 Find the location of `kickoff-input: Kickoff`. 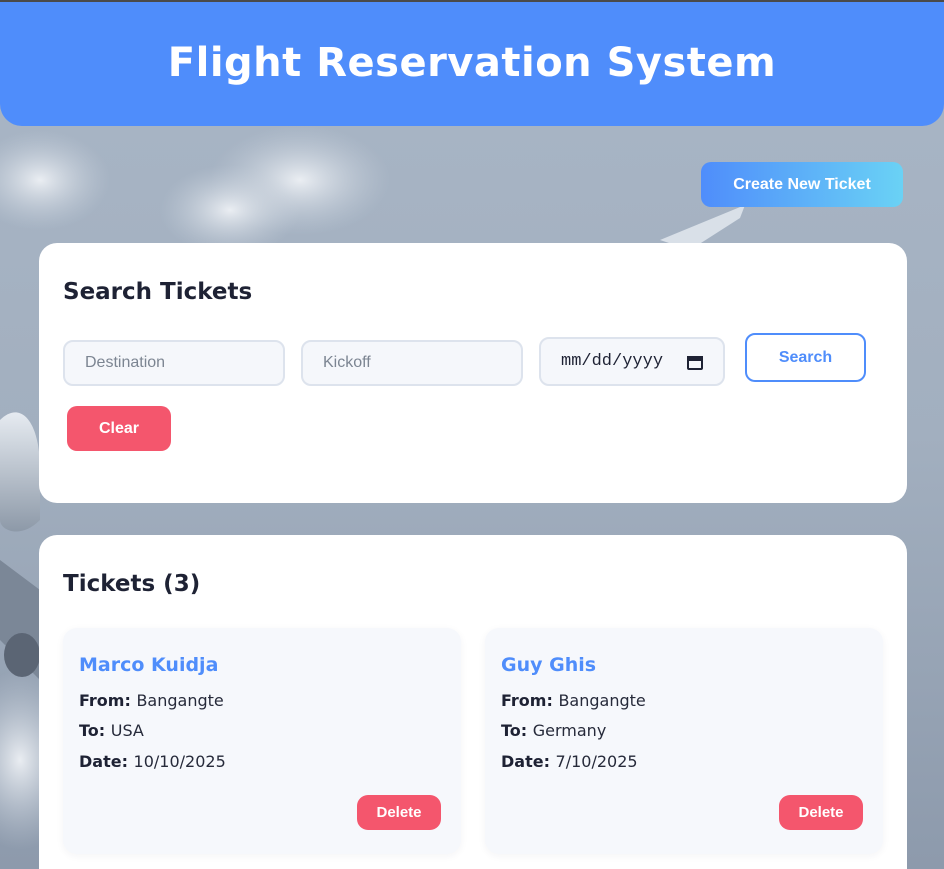

kickoff-input: Kickoff is located at coordinates (412, 363).